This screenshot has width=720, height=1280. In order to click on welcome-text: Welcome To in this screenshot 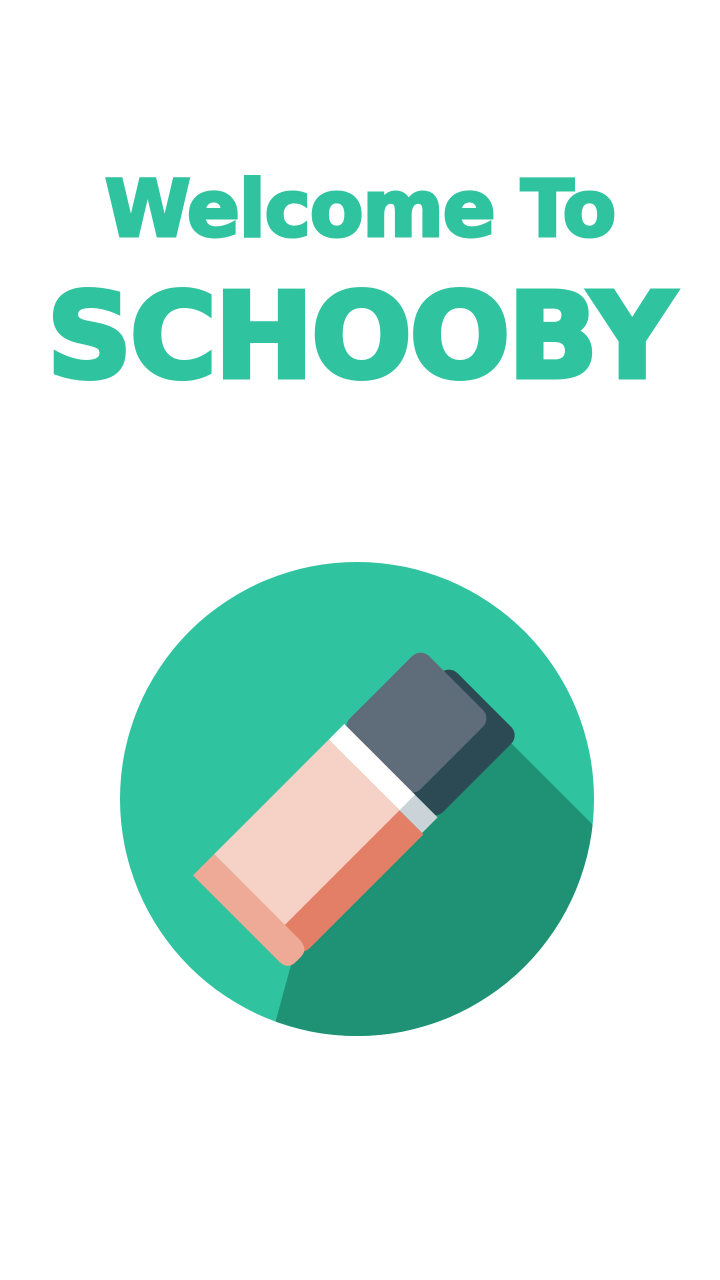, I will do `click(360, 210)`.